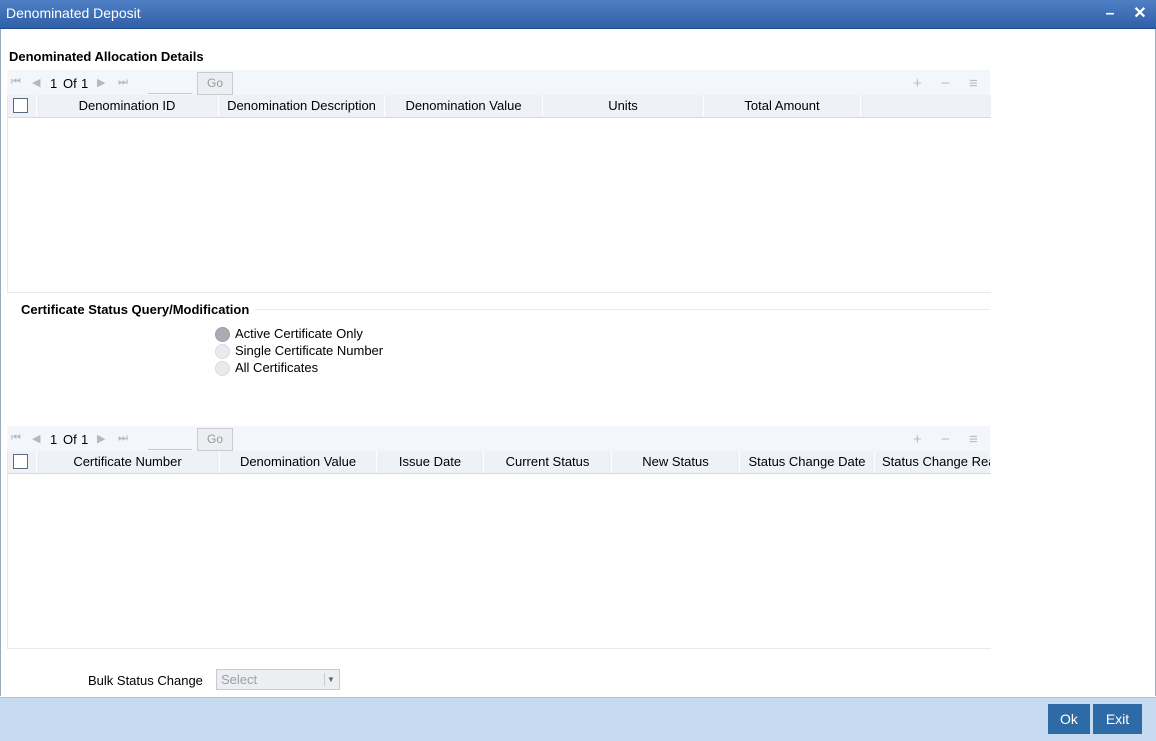  What do you see at coordinates (578, 14) in the screenshot?
I see `window-titlebar: Denominated Deposit – ✕` at bounding box center [578, 14].